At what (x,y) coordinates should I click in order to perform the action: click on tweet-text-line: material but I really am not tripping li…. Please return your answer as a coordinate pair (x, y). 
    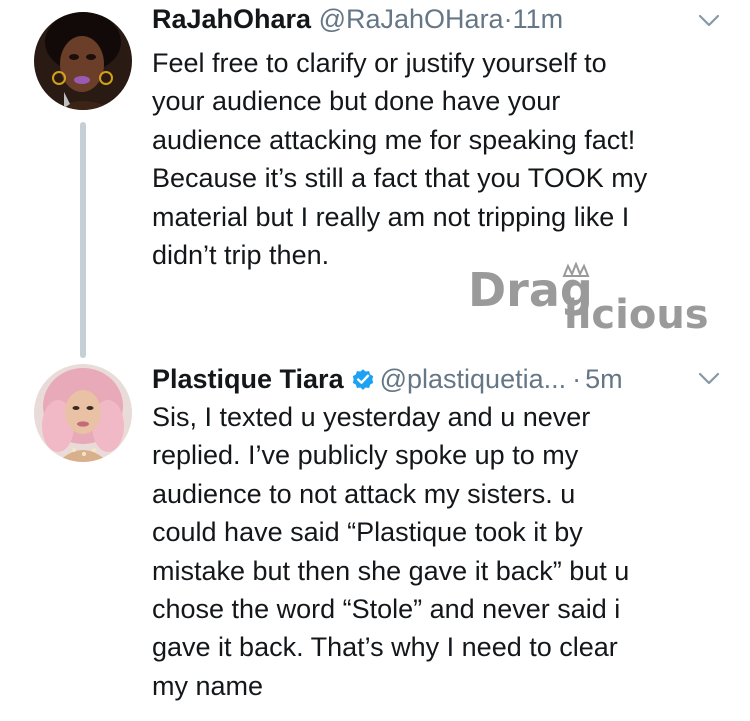
    Looking at the image, I should click on (391, 216).